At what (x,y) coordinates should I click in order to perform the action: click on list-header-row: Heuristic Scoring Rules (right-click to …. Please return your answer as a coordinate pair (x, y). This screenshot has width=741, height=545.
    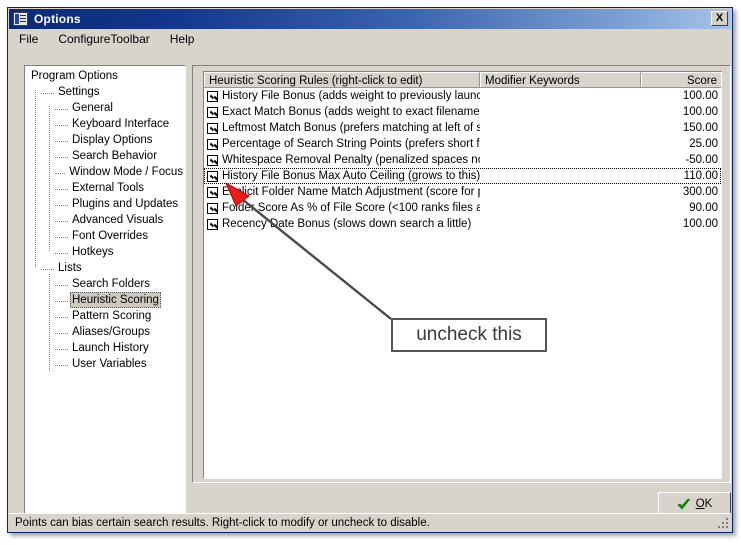
    Looking at the image, I should click on (462, 80).